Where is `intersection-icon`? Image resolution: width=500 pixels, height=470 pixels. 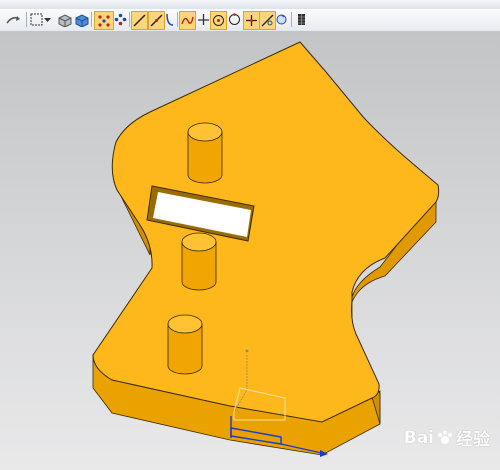
intersection-icon is located at coordinates (251, 20).